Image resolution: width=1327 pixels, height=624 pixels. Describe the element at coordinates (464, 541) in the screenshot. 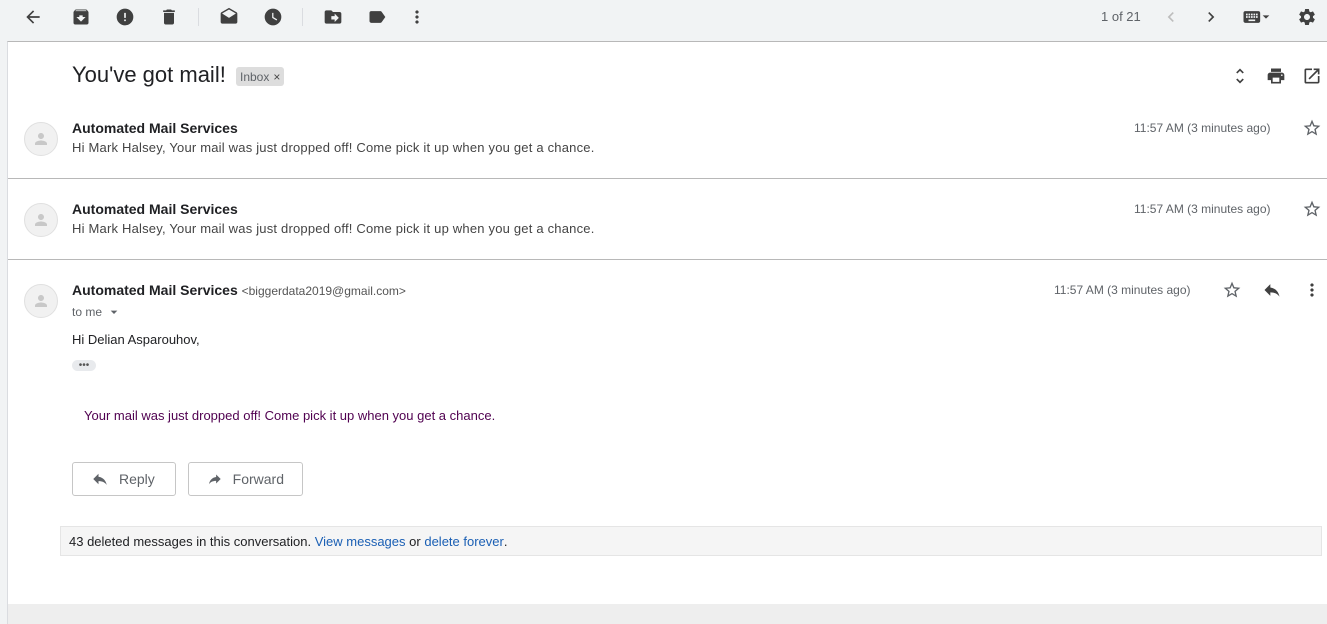

I see `delete-forever-link: delete forever` at that location.